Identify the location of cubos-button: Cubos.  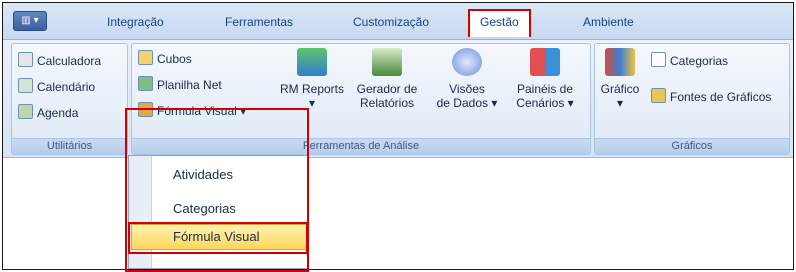
(165, 59).